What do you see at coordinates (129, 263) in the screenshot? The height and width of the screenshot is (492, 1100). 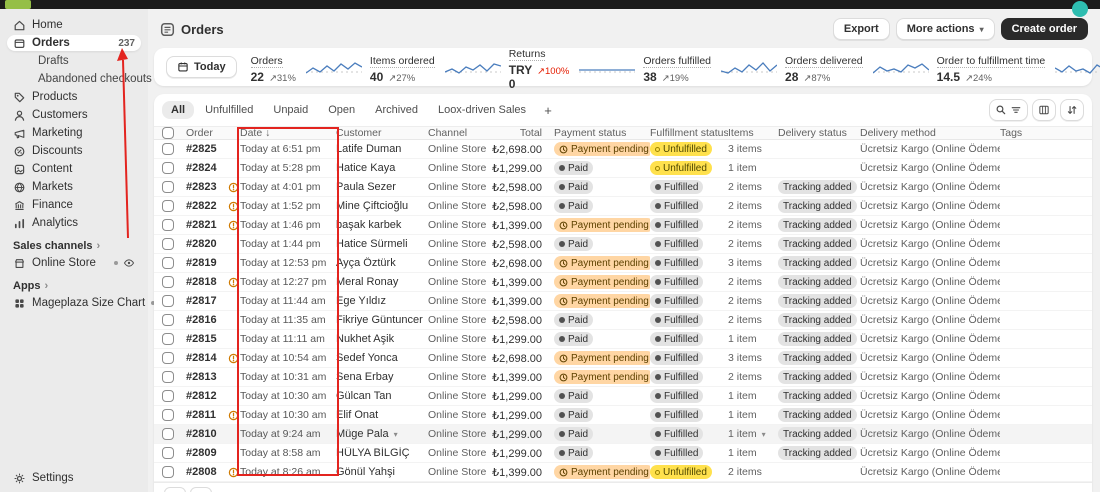 I see `eye-icon` at bounding box center [129, 263].